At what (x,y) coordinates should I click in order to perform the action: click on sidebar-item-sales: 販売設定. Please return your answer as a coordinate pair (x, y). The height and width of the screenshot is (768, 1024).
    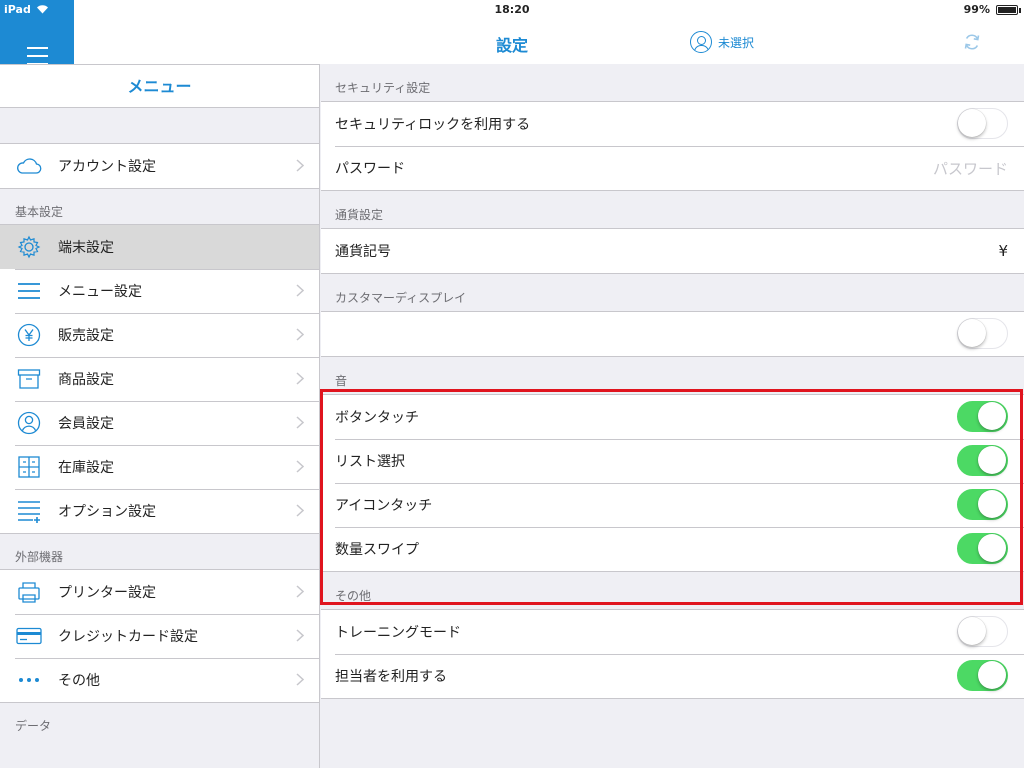
    Looking at the image, I should click on (159, 335).